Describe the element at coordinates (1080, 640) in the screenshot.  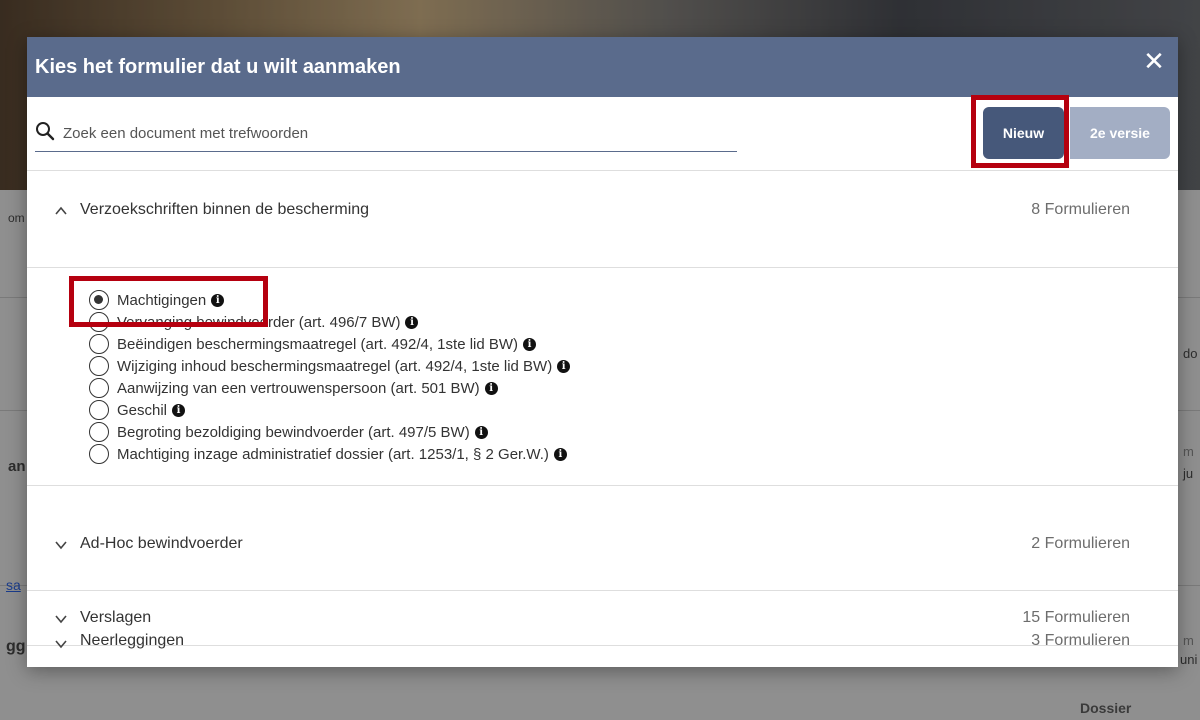
I see `section-count: 3 Formulieren` at that location.